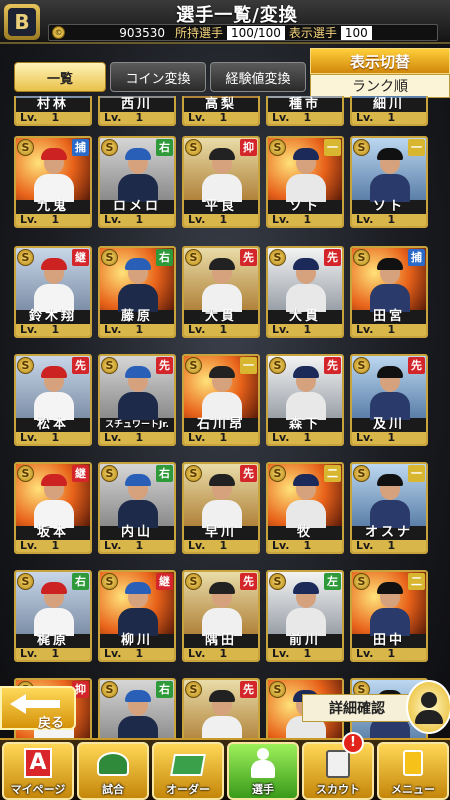 This screenshot has height=800, width=450. What do you see at coordinates (58, 32) in the screenshot?
I see `coin-icon: ©` at bounding box center [58, 32].